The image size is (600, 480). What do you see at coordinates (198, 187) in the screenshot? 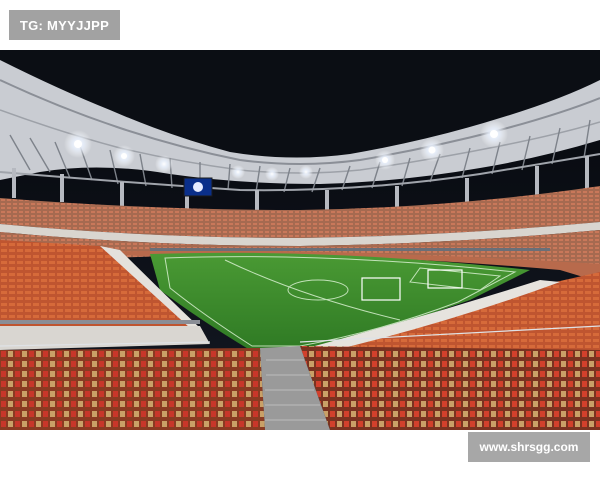
I see `video-screen` at bounding box center [198, 187].